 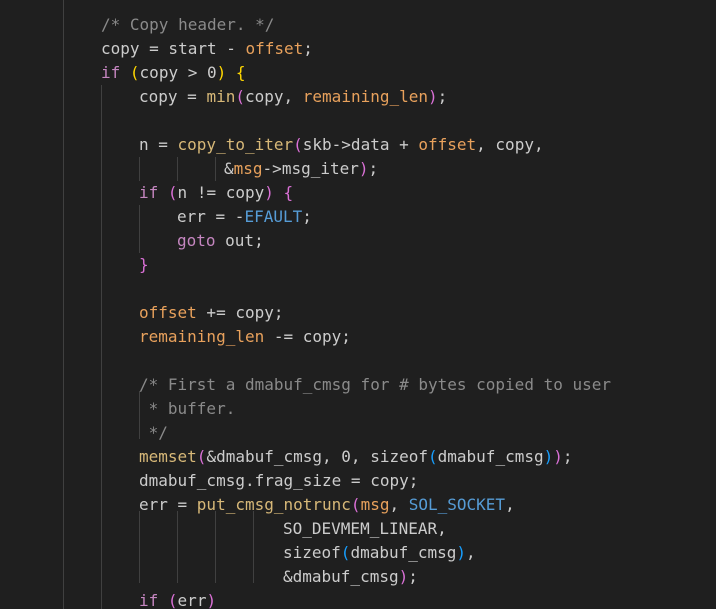 I want to click on code-token-func: put_cmsg_notrunc, so click(x=273, y=504).